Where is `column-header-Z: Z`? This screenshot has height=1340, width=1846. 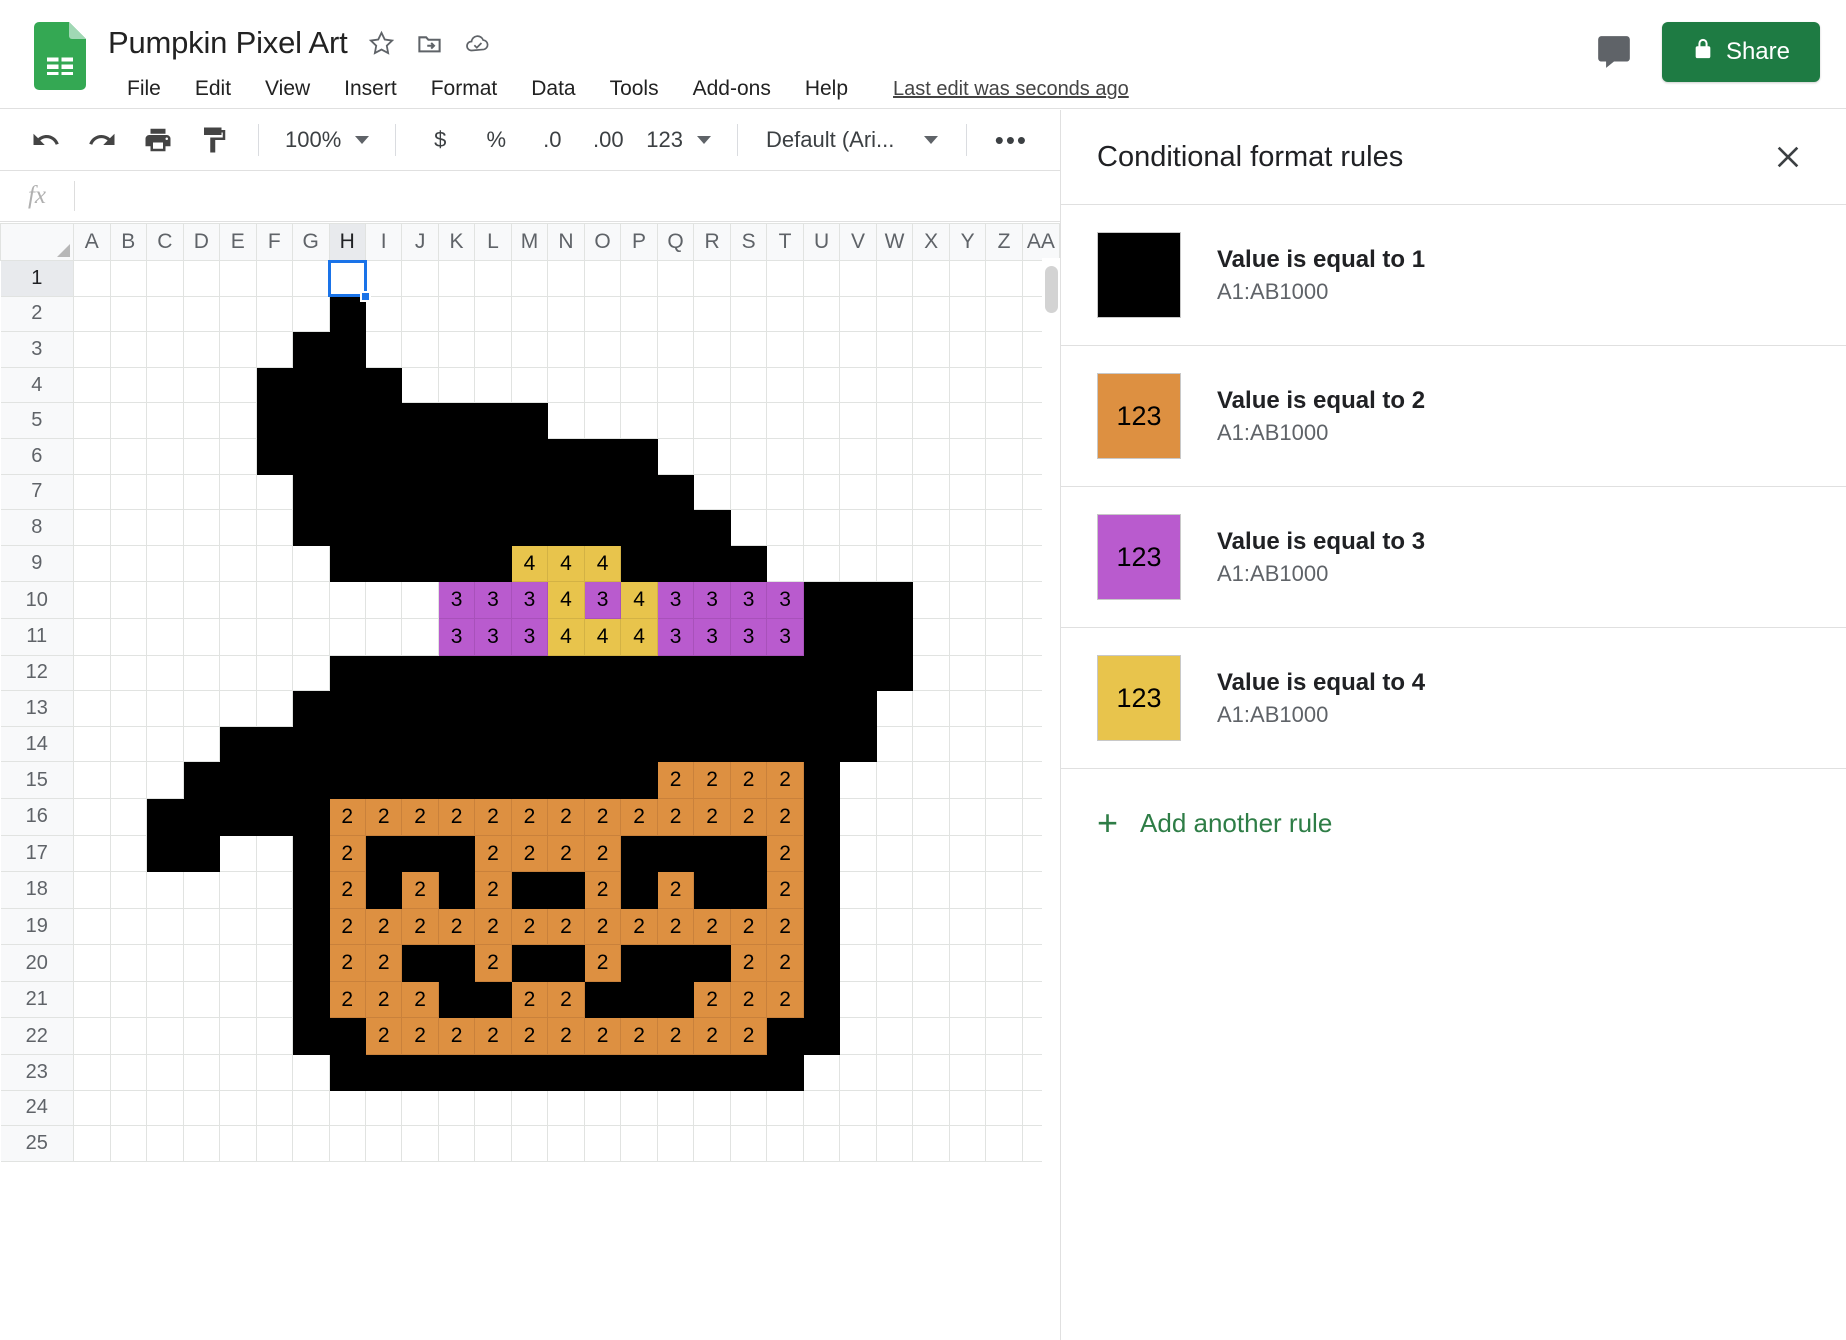 column-header-Z: Z is located at coordinates (1004, 242).